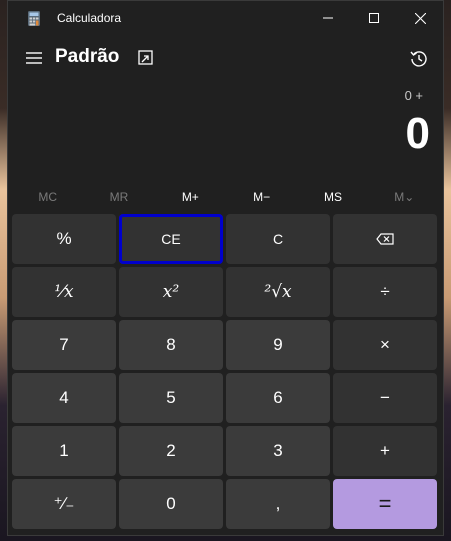 Image resolution: width=451 pixels, height=541 pixels. What do you see at coordinates (118, 197) in the screenshot?
I see `memory-recall-button: MR` at bounding box center [118, 197].